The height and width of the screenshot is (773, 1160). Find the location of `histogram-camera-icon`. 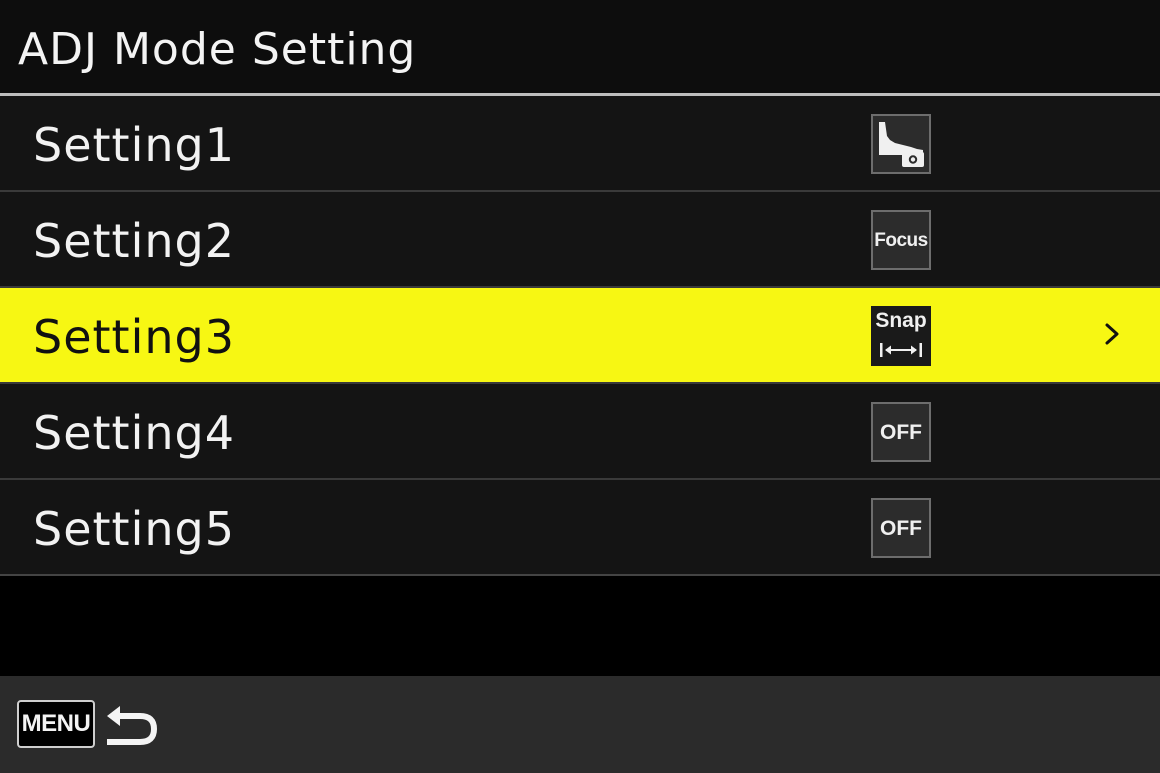

histogram-camera-icon is located at coordinates (901, 144).